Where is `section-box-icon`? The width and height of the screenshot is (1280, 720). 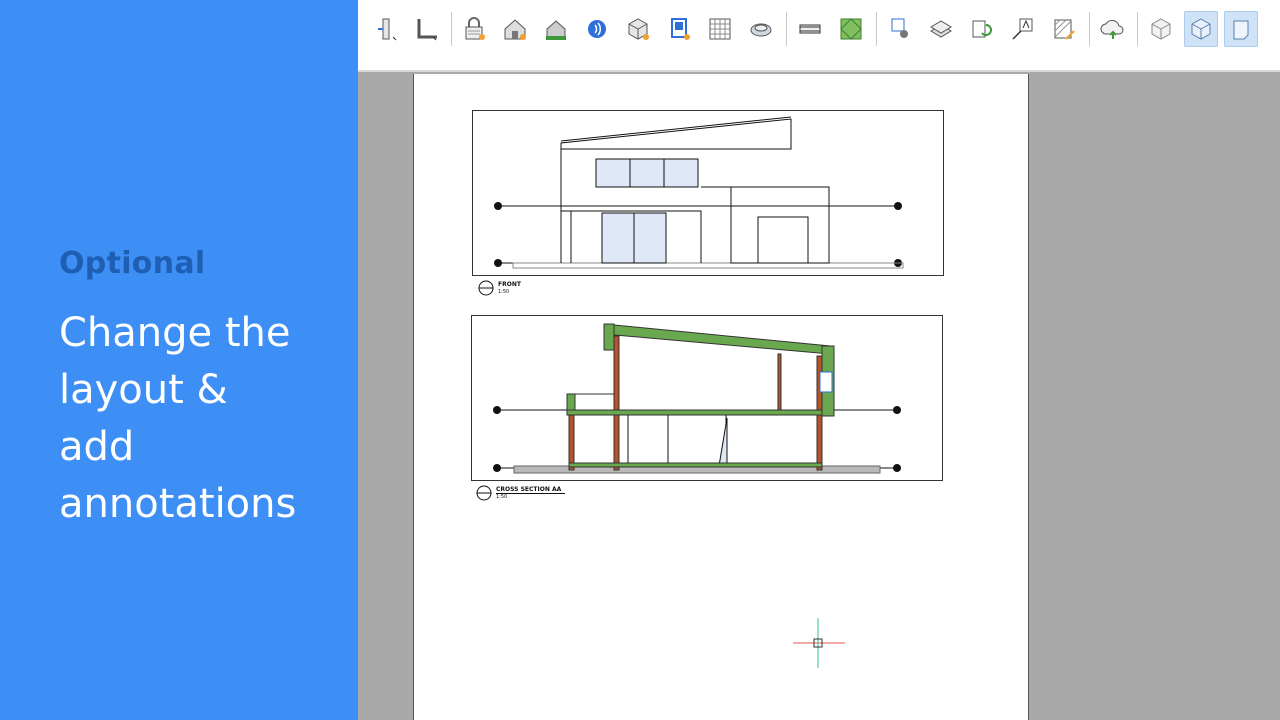 section-box-icon is located at coordinates (1241, 29).